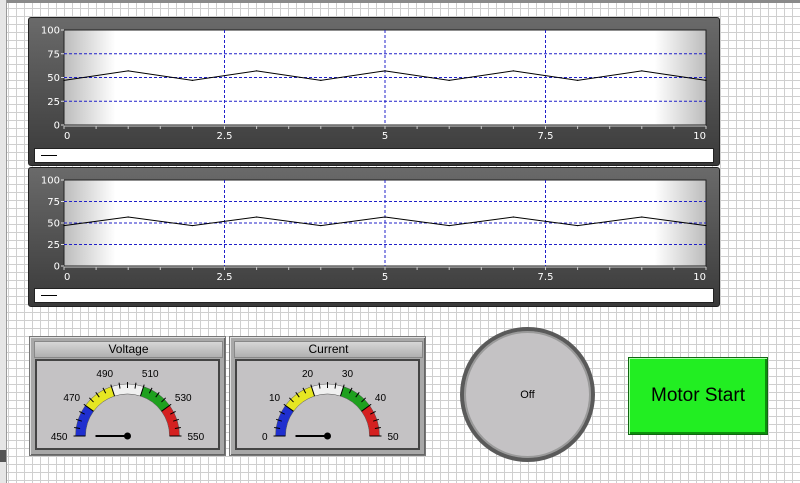 The image size is (800, 483). What do you see at coordinates (53, 54) in the screenshot?
I see `trend-chart-1-ytick-label: 75` at bounding box center [53, 54].